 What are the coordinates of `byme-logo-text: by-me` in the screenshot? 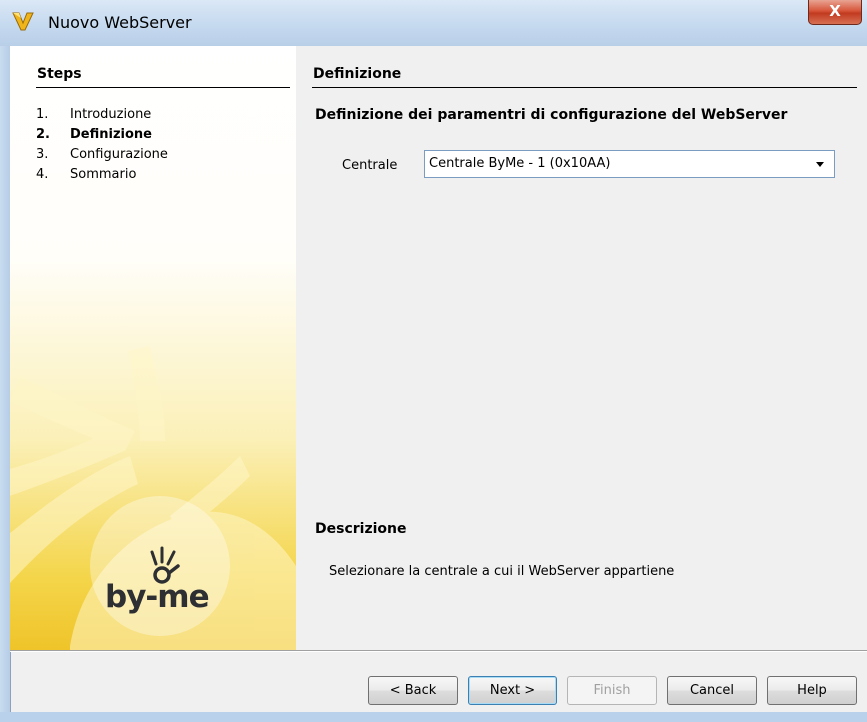 It's located at (157, 597).